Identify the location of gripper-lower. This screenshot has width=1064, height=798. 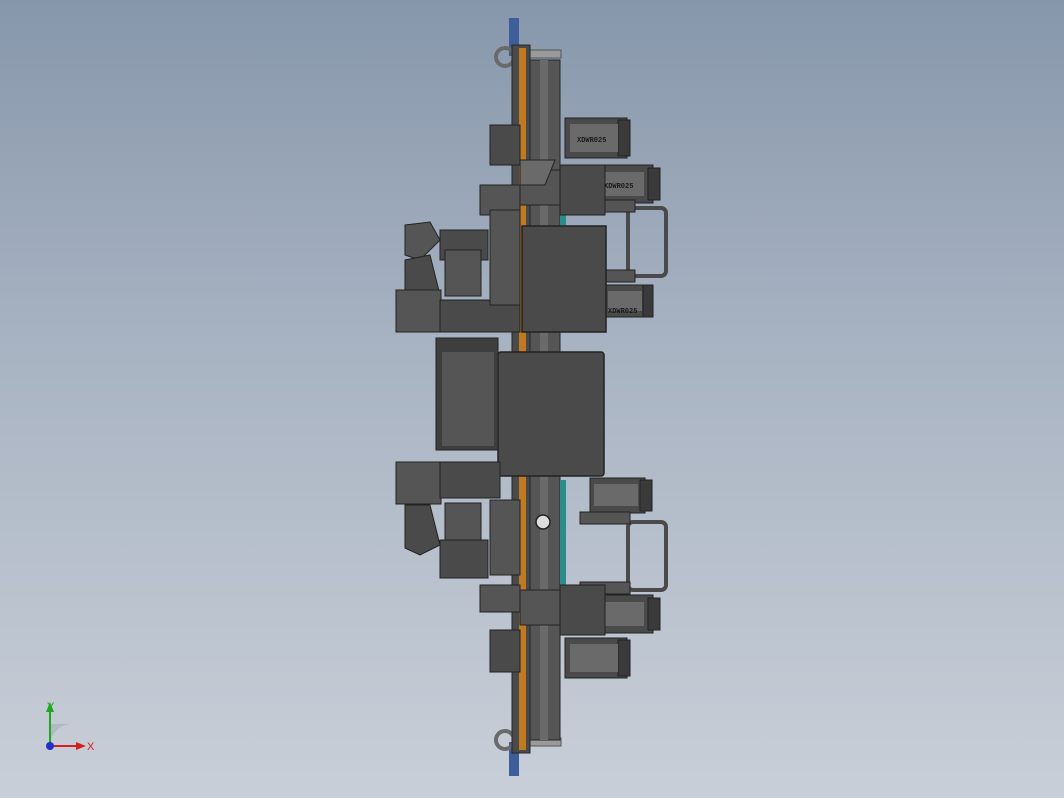
(458, 520).